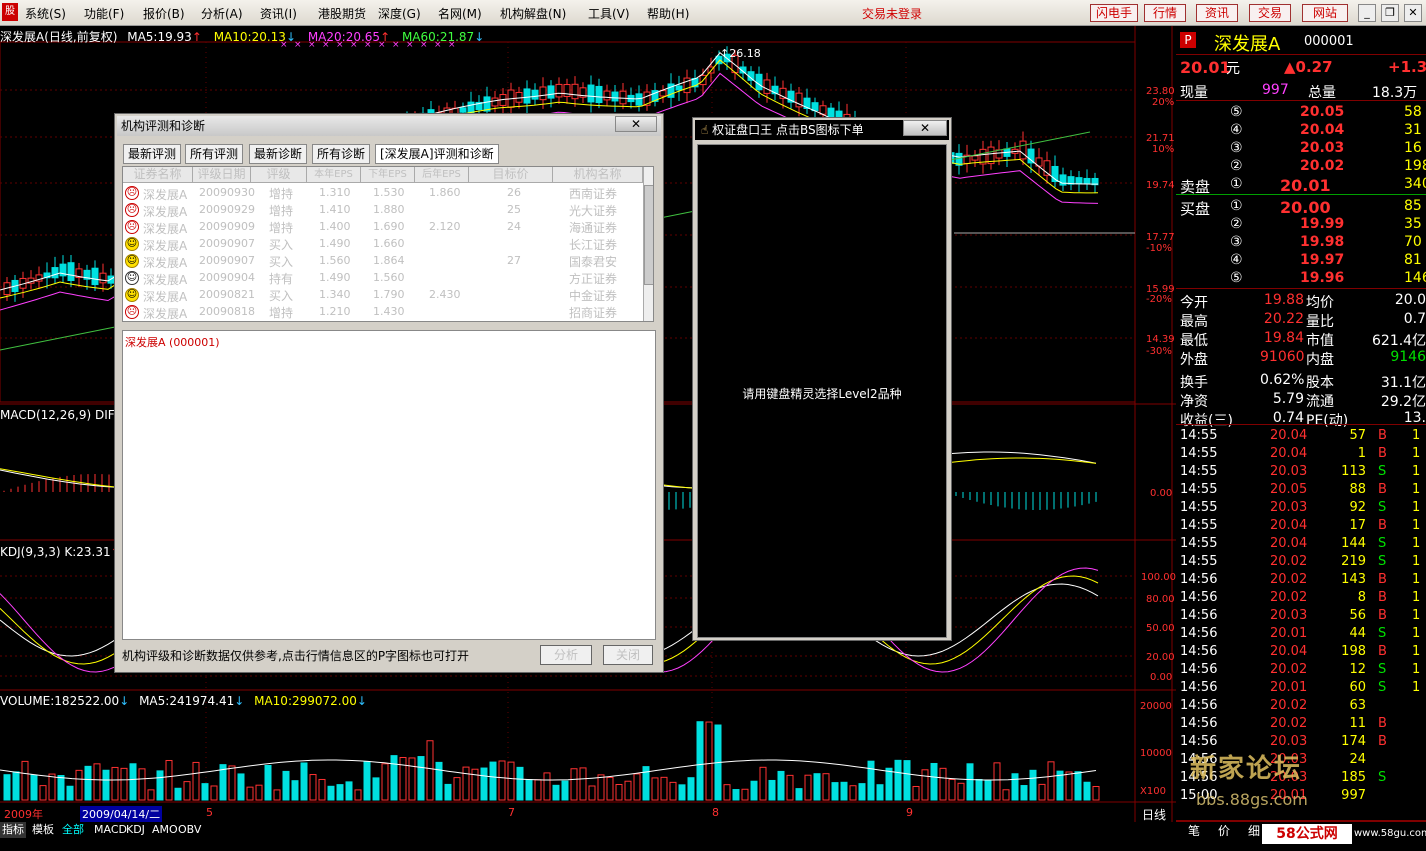 The height and width of the screenshot is (851, 1426). I want to click on menu-system: 系统(S), so click(45, 13).